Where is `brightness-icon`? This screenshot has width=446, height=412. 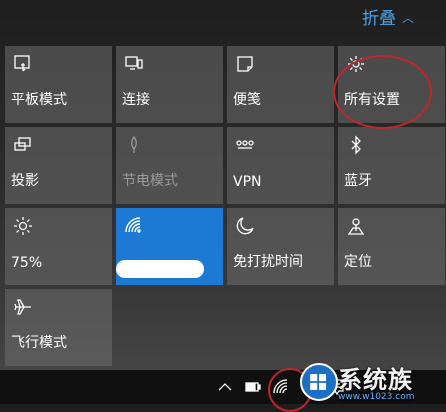
brightness-icon is located at coordinates (23, 226).